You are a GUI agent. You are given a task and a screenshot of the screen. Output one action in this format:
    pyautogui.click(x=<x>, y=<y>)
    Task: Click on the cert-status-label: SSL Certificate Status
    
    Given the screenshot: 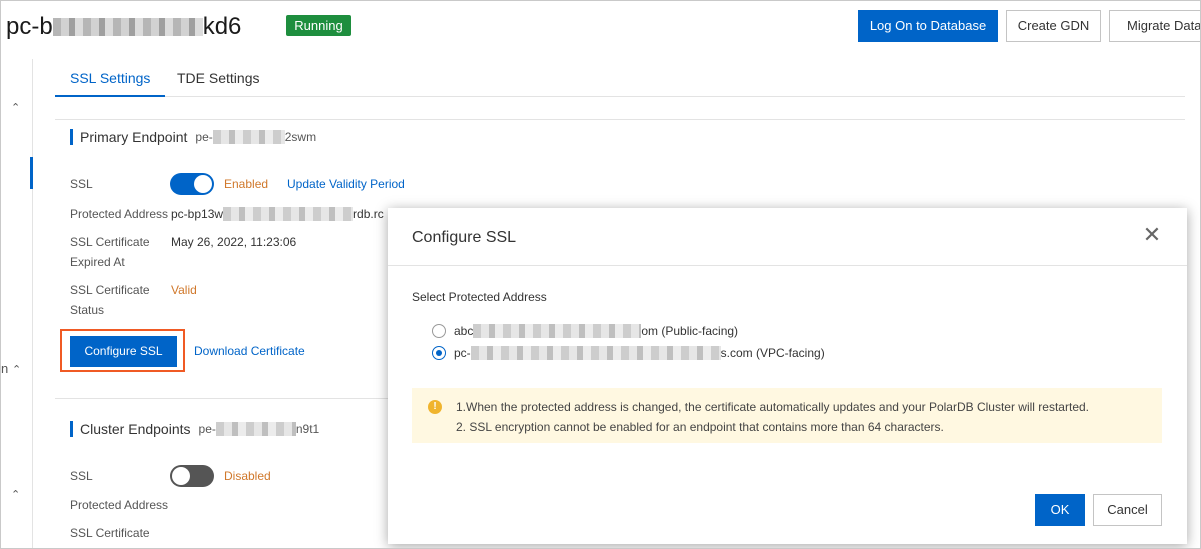 What is the action you would take?
    pyautogui.click(x=110, y=300)
    